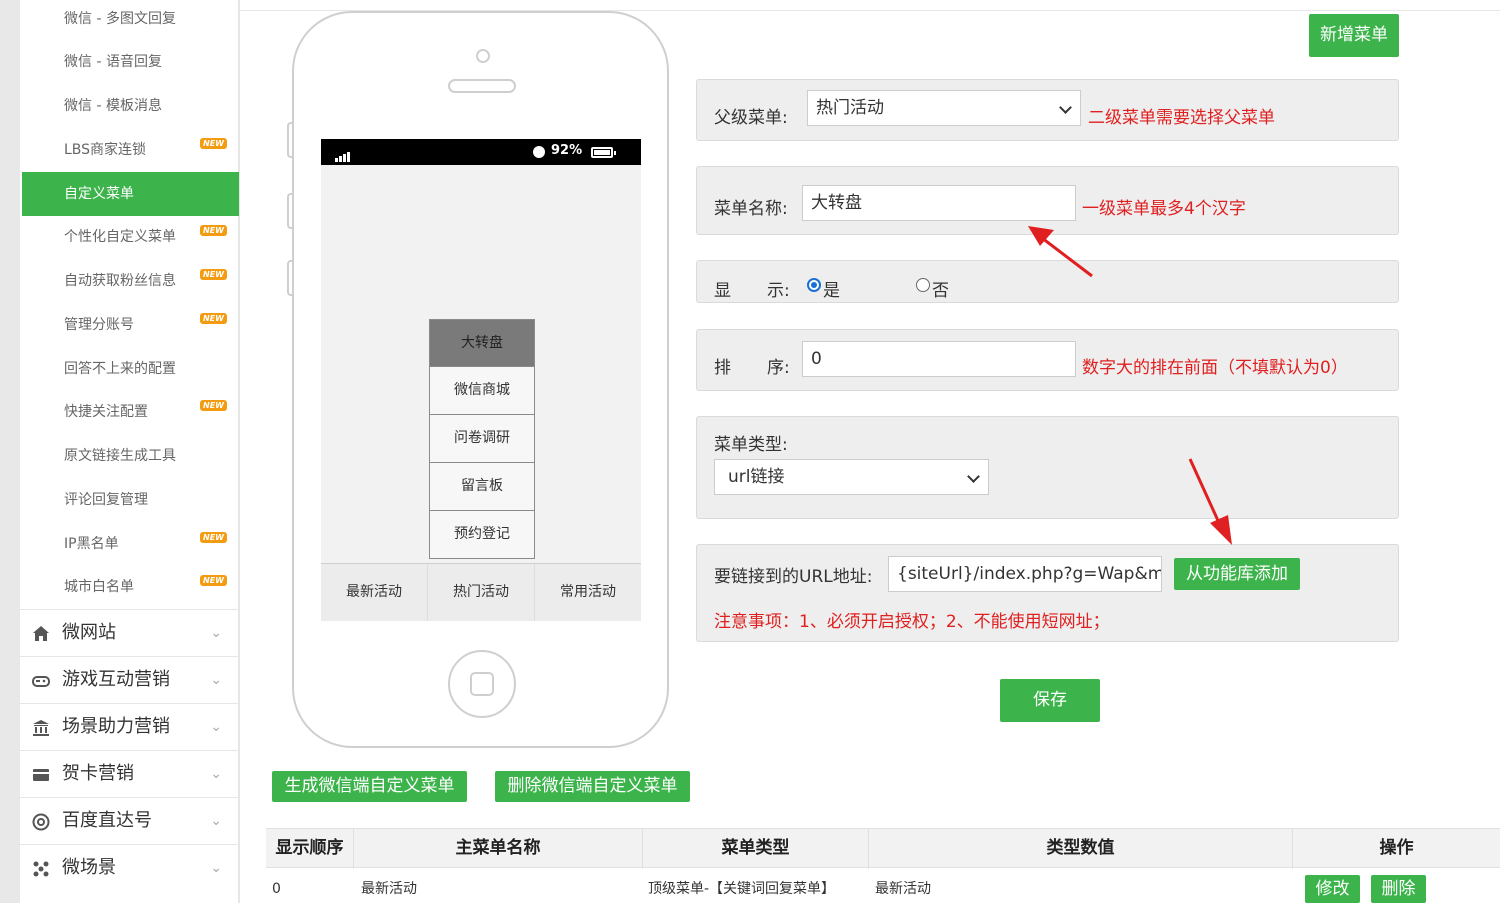 Image resolution: width=1500 pixels, height=903 pixels. I want to click on add-menu-button: 新增菜单, so click(1354, 35).